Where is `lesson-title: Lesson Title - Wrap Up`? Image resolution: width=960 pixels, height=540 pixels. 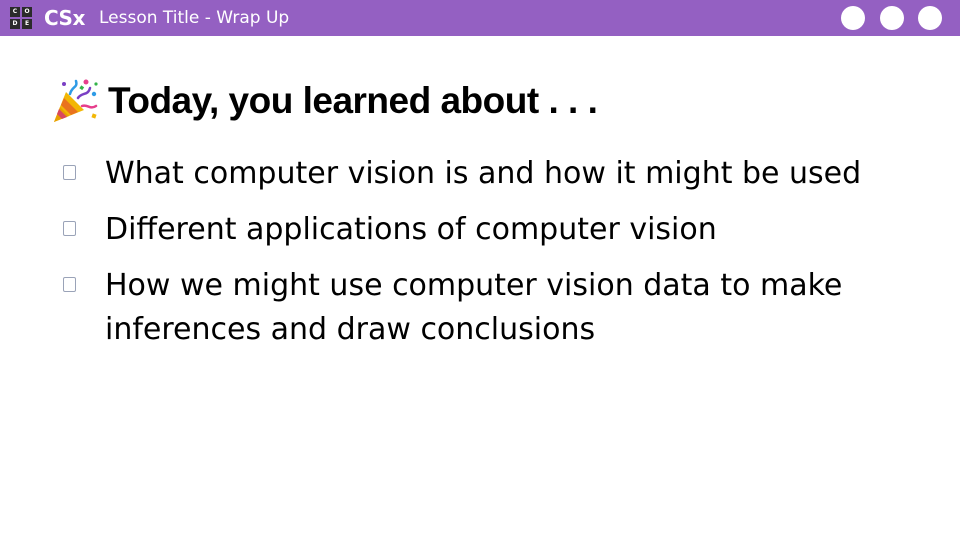
lesson-title: Lesson Title - Wrap Up is located at coordinates (194, 18).